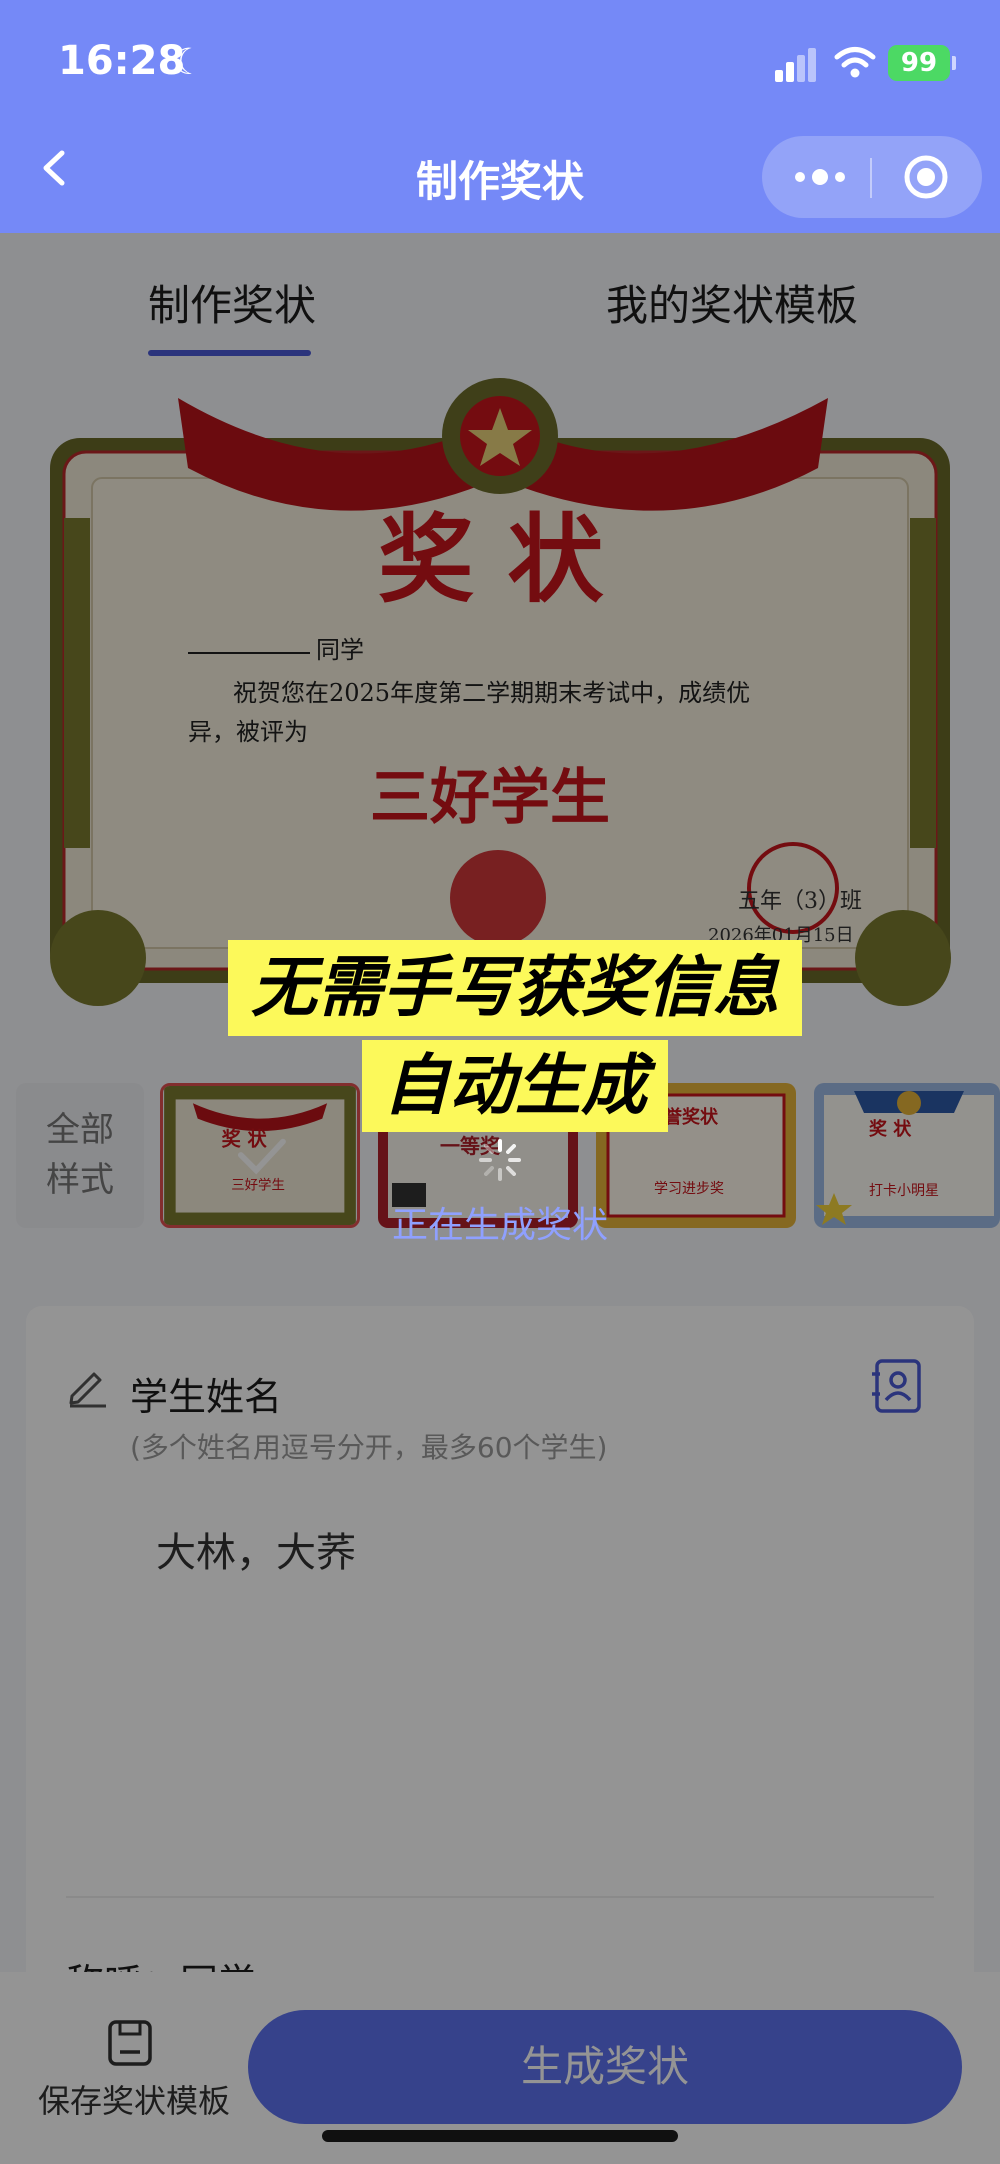  I want to click on battery-tip, so click(954, 63).